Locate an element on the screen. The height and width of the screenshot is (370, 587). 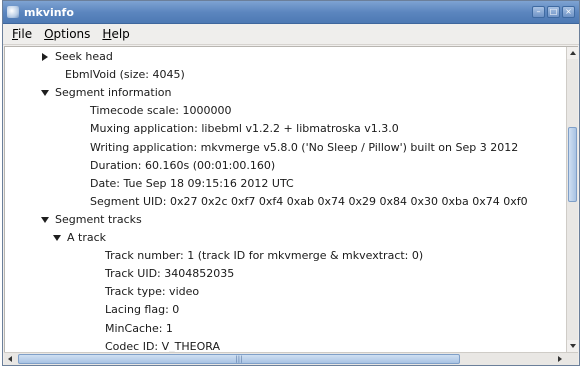
minimize-button: – is located at coordinates (538, 12).